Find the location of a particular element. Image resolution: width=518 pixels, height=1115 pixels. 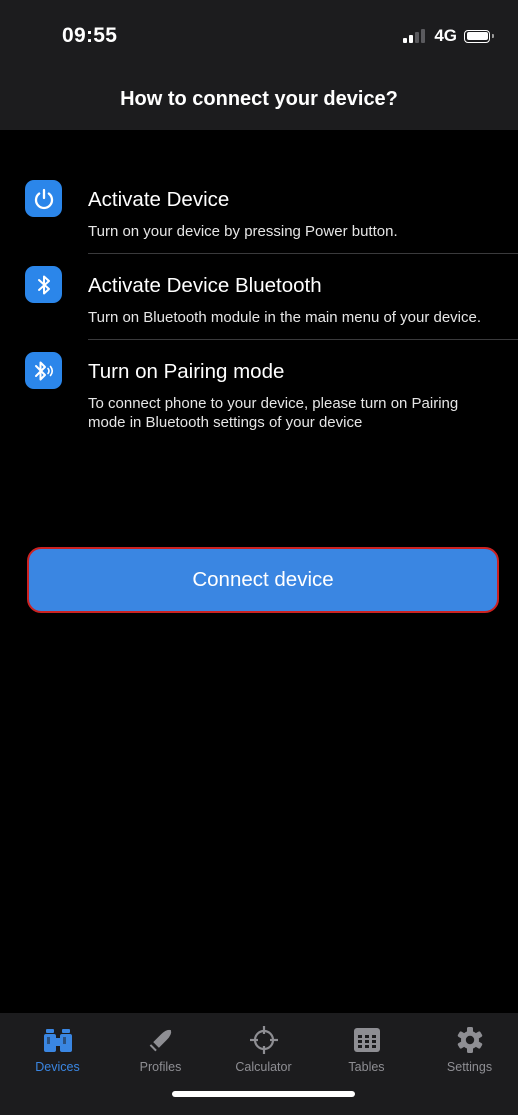

tab-settings: Settings is located at coordinates (468, 1051).